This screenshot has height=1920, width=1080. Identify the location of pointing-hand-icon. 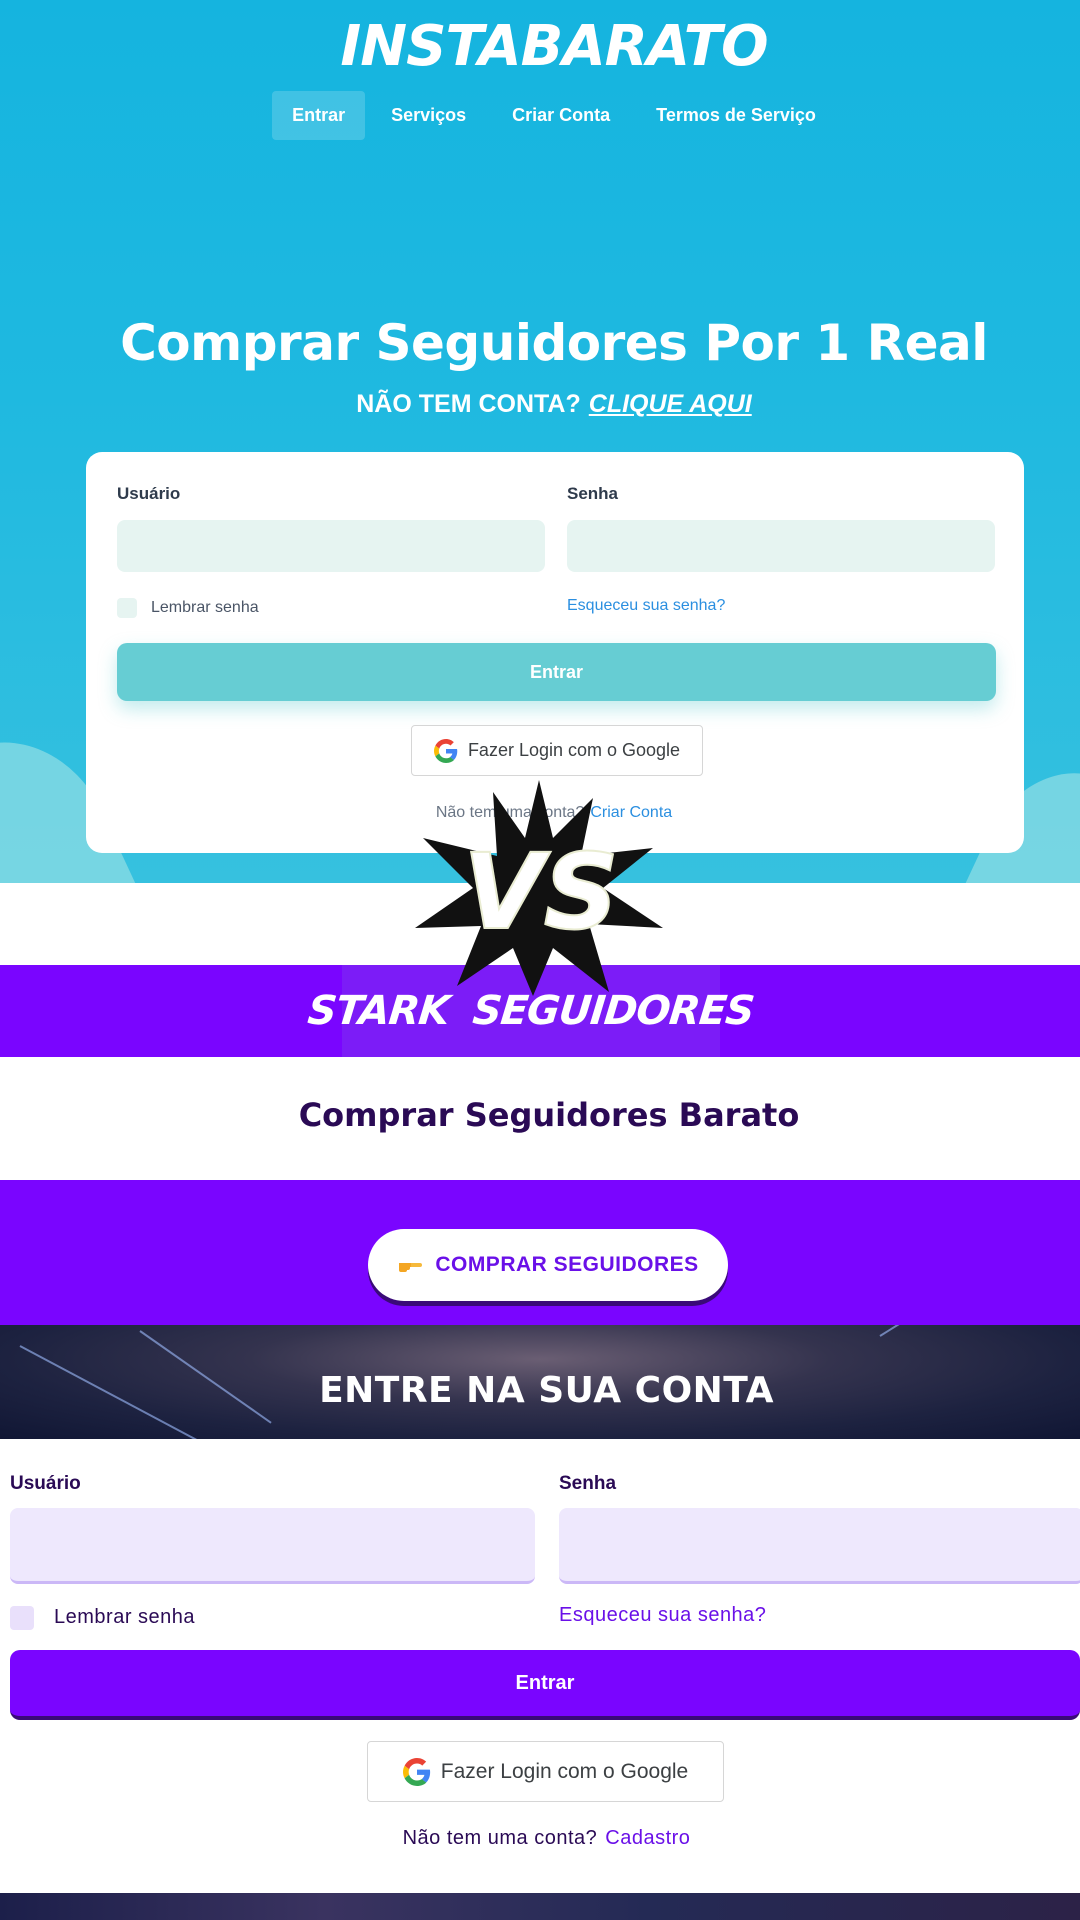
(411, 1267).